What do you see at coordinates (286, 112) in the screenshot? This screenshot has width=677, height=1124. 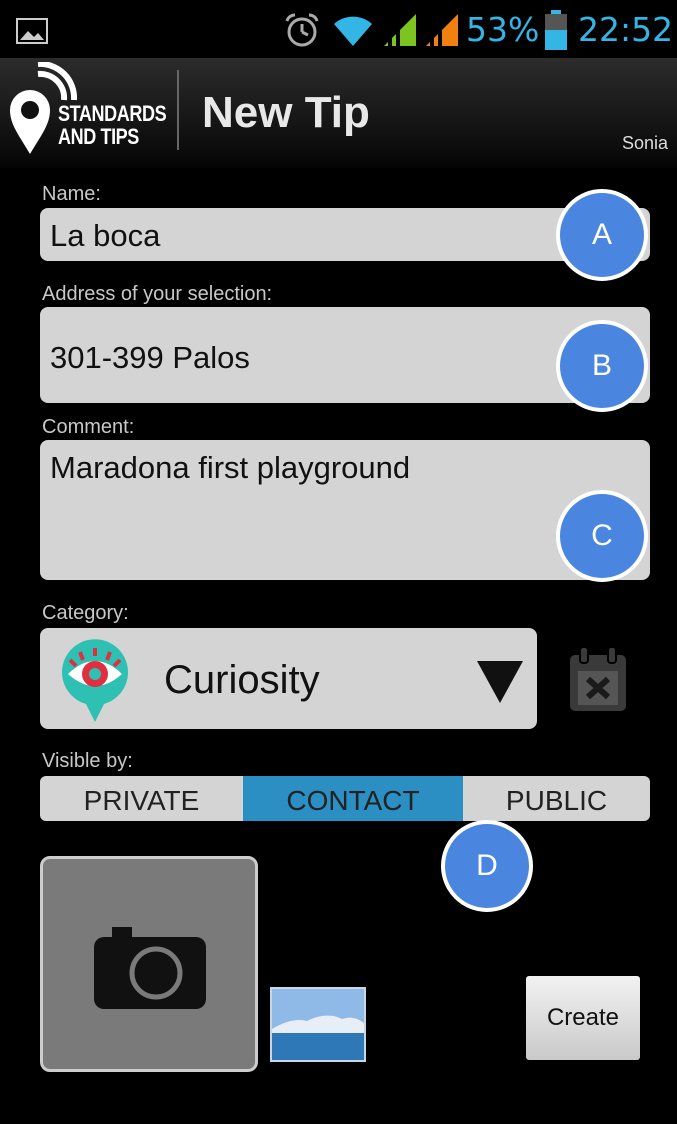 I see `page-title: New Tip` at bounding box center [286, 112].